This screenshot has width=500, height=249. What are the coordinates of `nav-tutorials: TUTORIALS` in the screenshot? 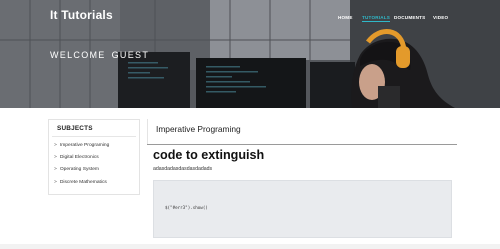 It's located at (376, 18).